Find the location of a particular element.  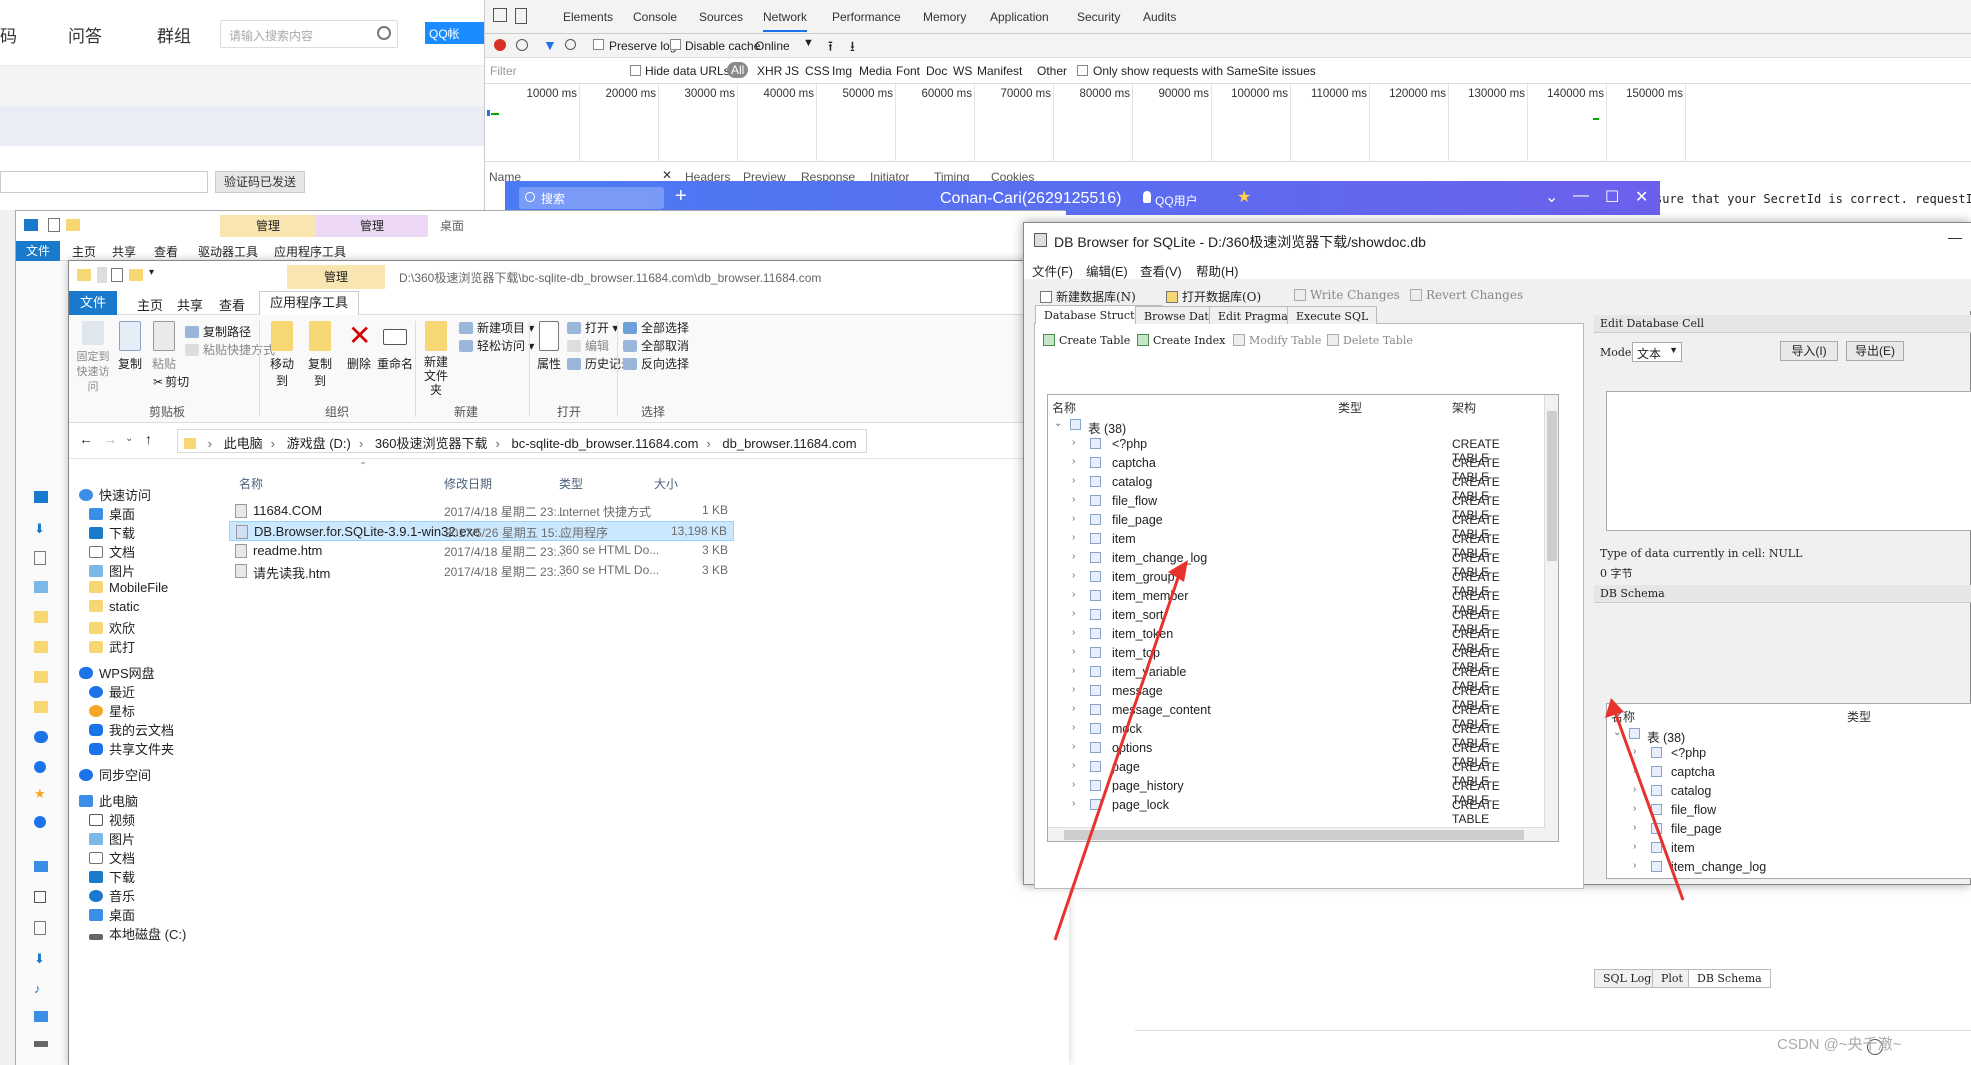

table-row: › item_sort CREATE TABLE is located at coordinates (1293, 621).